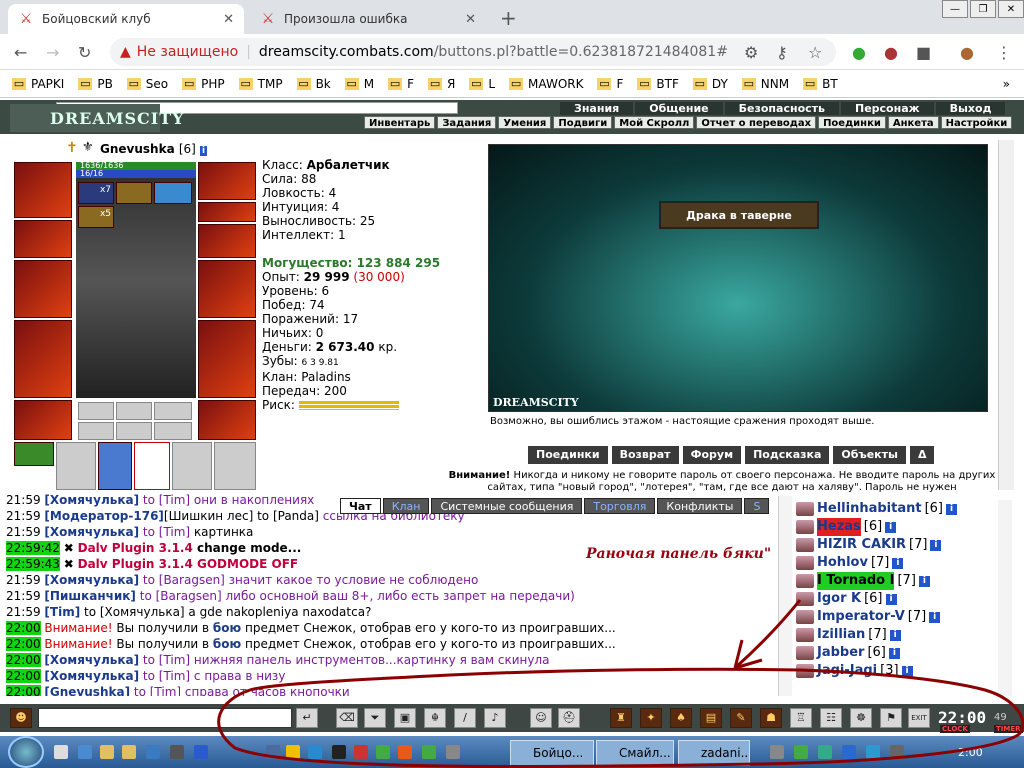 The image size is (1024, 768). What do you see at coordinates (405, 752) in the screenshot?
I see `firefox-icon` at bounding box center [405, 752].